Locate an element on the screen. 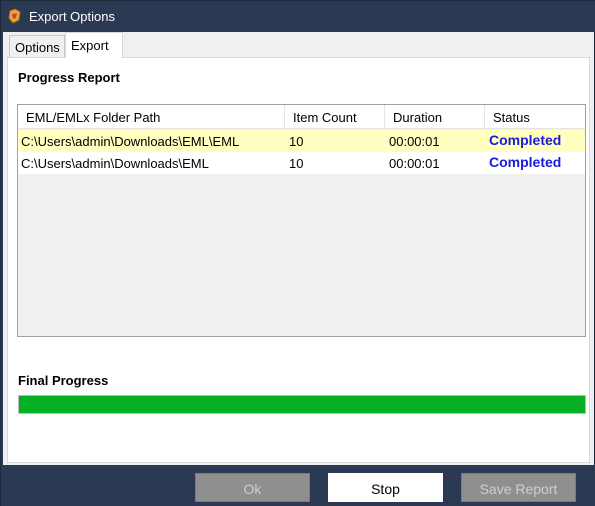 This screenshot has height=506, width=595. final-progress-heading: Final Progress is located at coordinates (63, 380).